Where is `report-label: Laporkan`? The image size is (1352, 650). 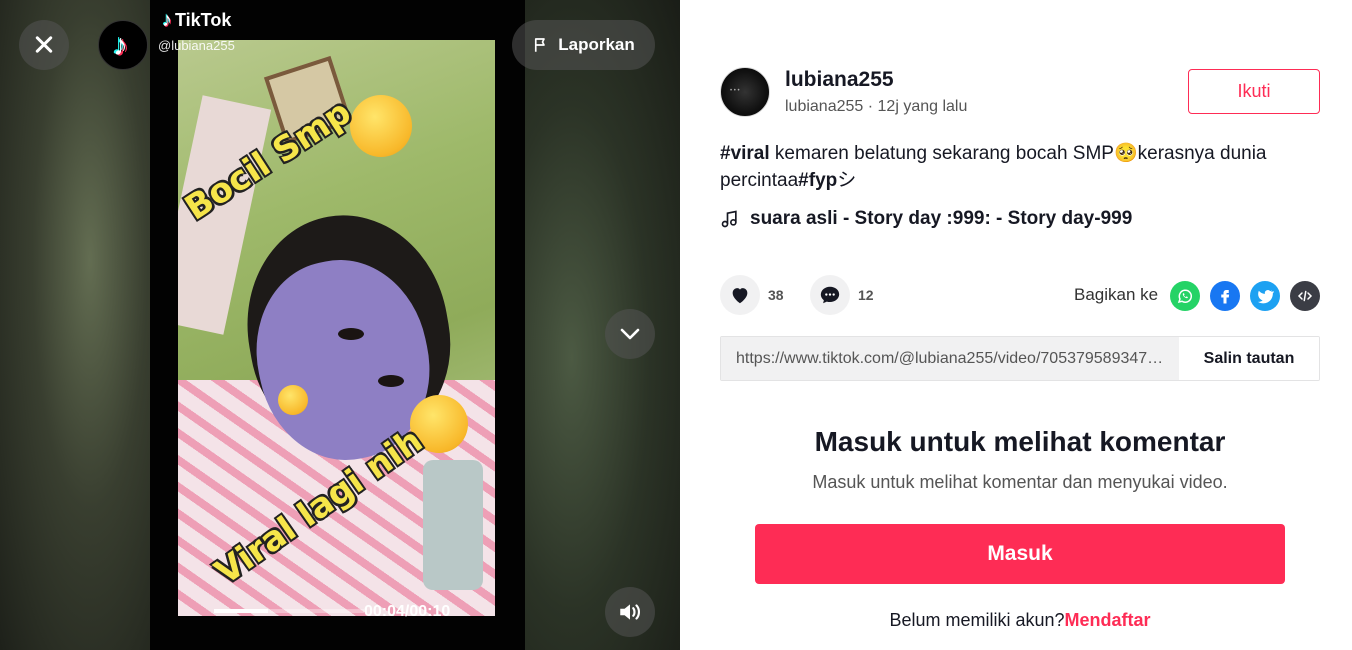
report-label: Laporkan is located at coordinates (596, 44).